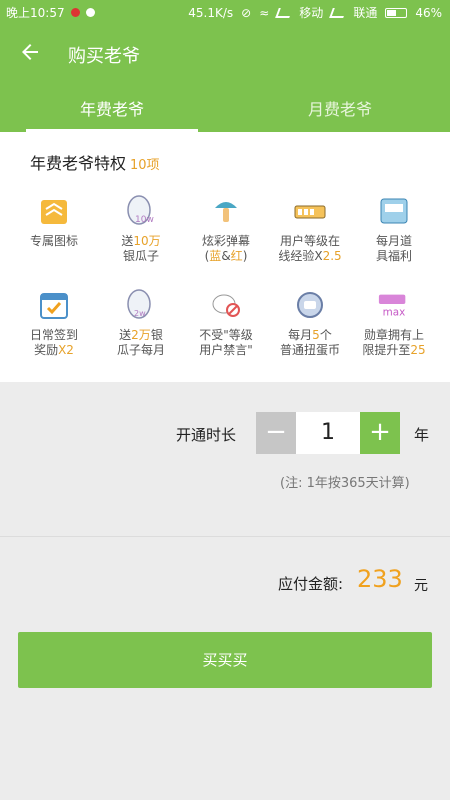 Image resolution: width=450 pixels, height=800 pixels. I want to click on privilege-label: 专属图标, so click(53, 241).